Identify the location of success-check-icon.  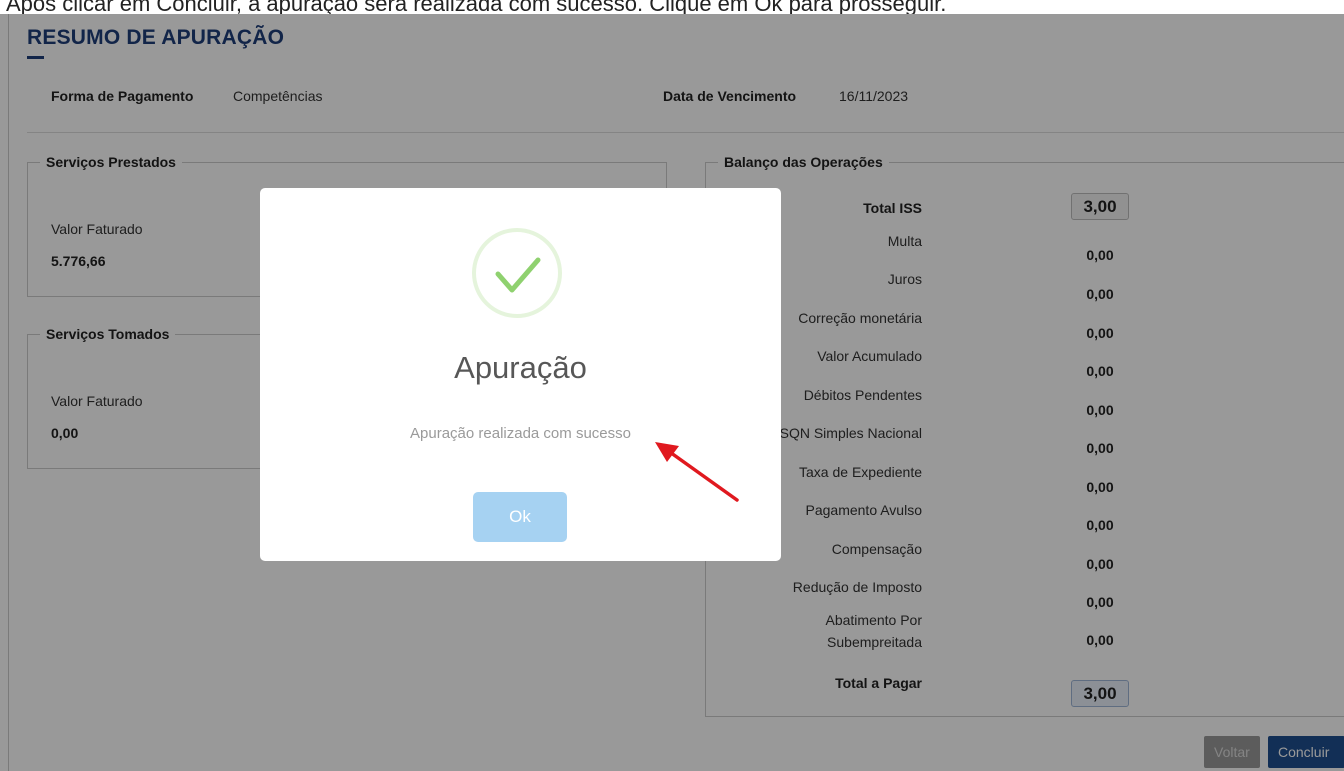
(517, 273).